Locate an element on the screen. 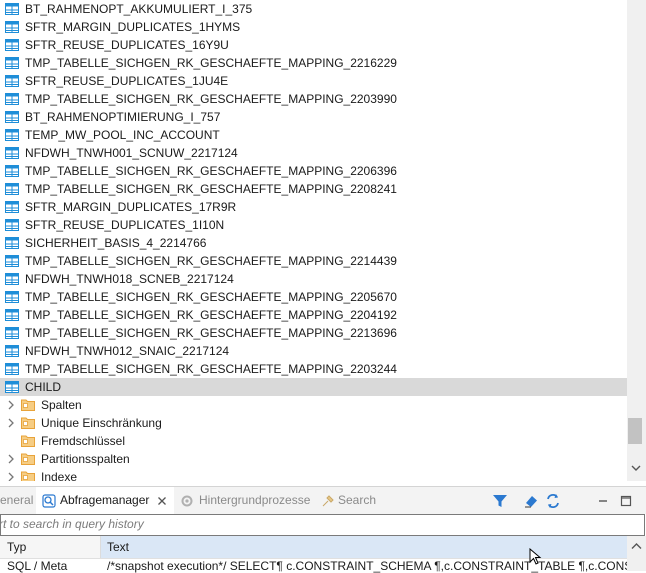 The image size is (646, 573). tree-vertical-scrollbar is located at coordinates (636, 240).